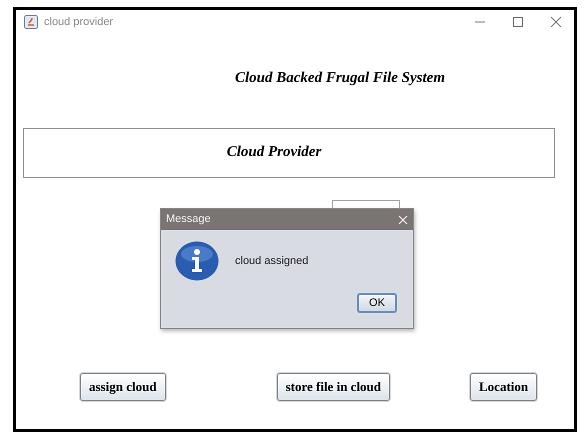  What do you see at coordinates (79, 22) in the screenshot?
I see `window-title: cloud provider` at bounding box center [79, 22].